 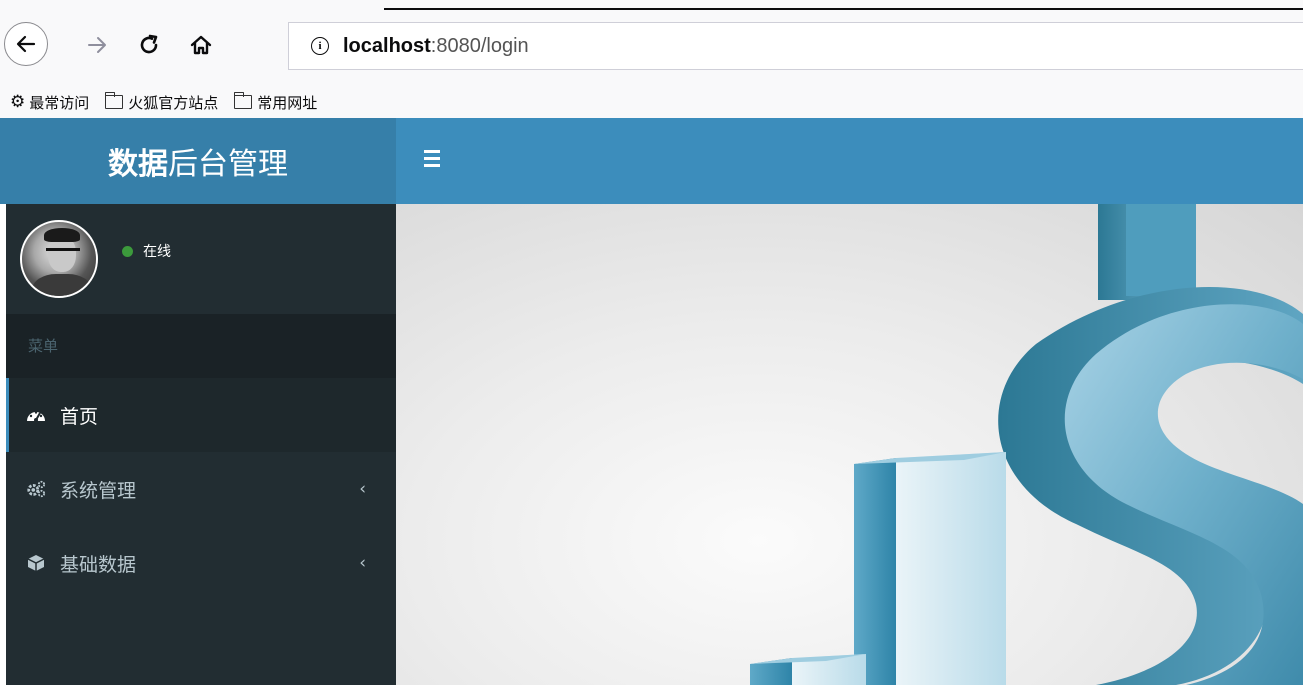 What do you see at coordinates (98, 490) in the screenshot?
I see `sidebar-item-label: 系统管理` at bounding box center [98, 490].